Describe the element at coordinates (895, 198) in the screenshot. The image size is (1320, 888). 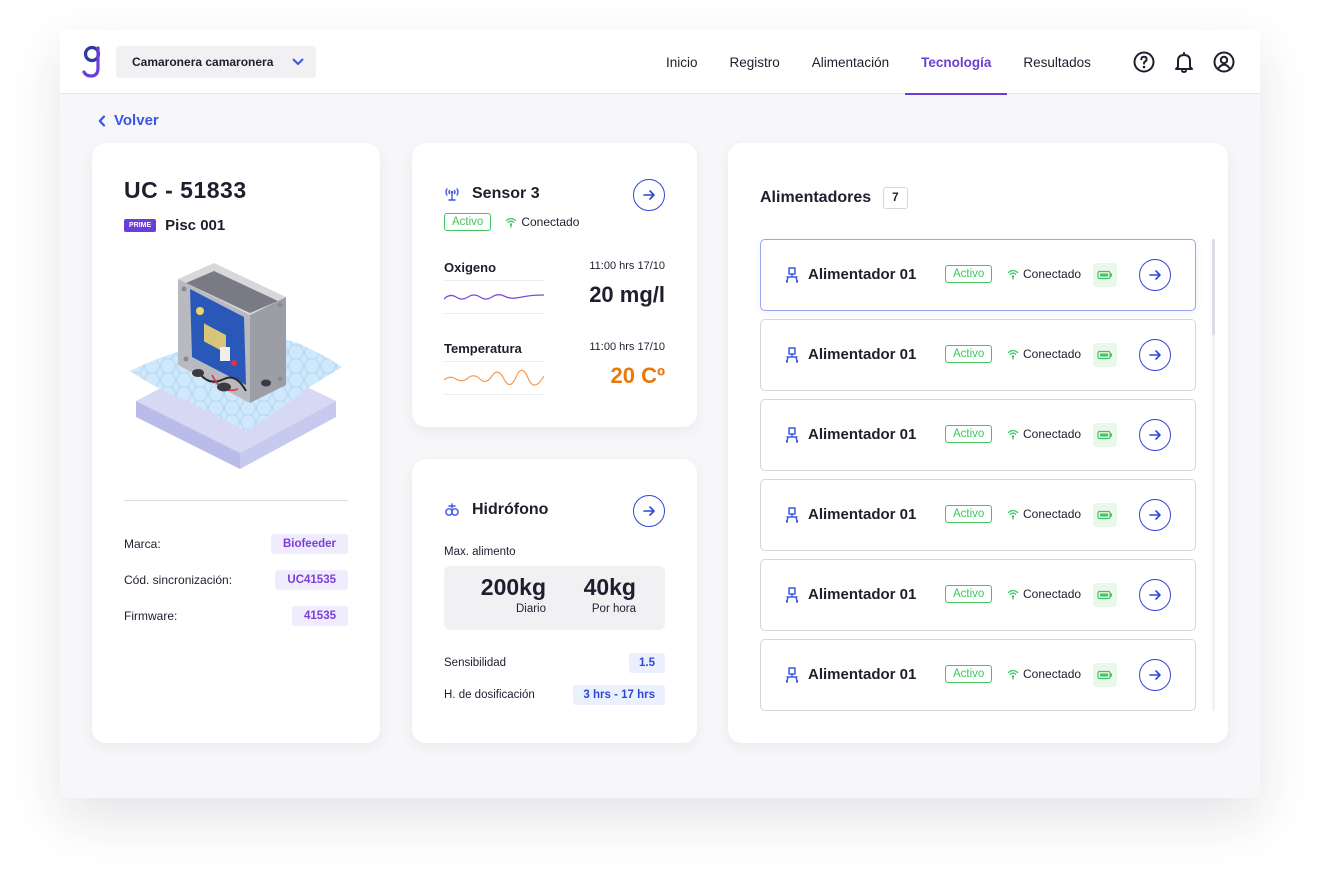
I see `feeders-count: 7` at that location.